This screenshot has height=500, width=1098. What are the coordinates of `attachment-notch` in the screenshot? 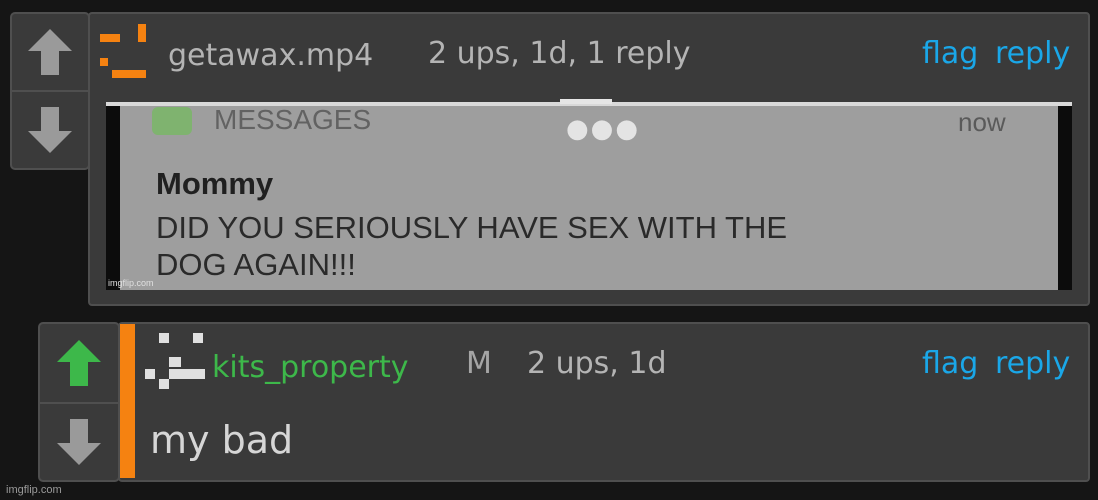 It's located at (586, 101).